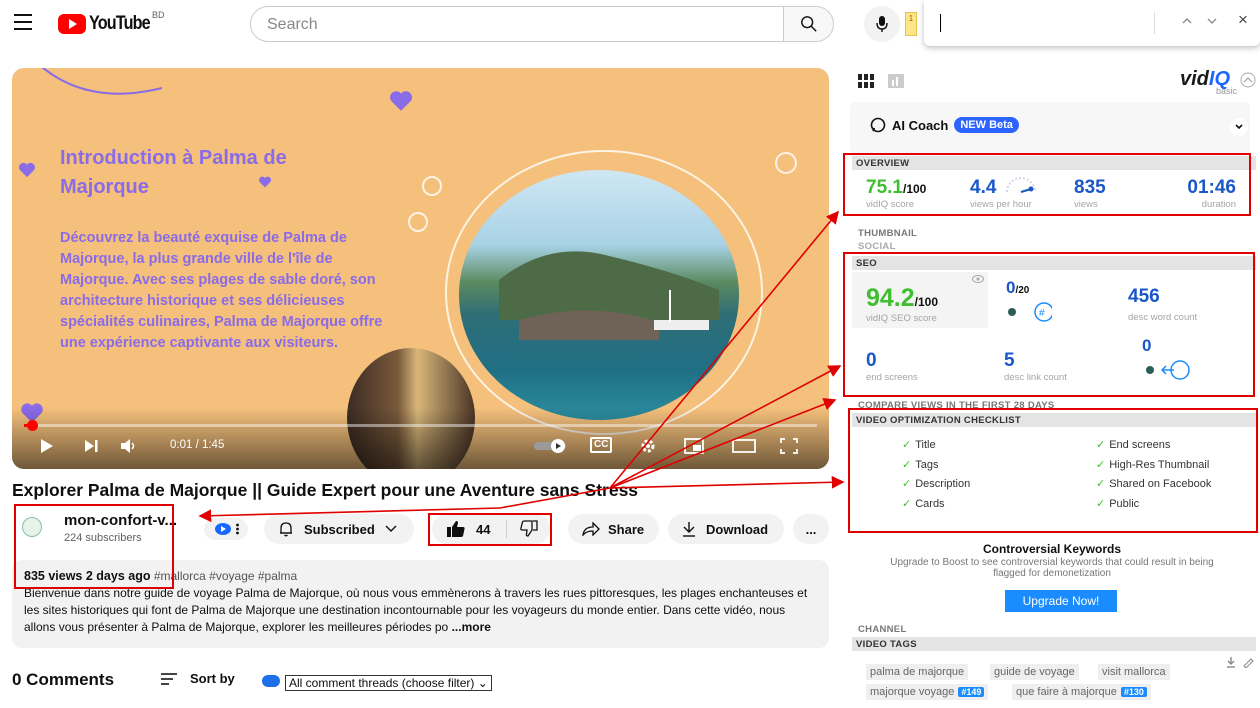 The height and width of the screenshot is (708, 1260). I want to click on play-button, so click(47, 447).